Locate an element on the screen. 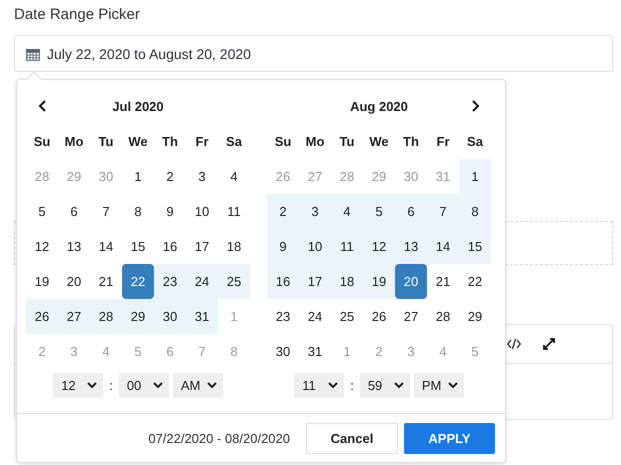  previous-month-icon is located at coordinates (42, 106).